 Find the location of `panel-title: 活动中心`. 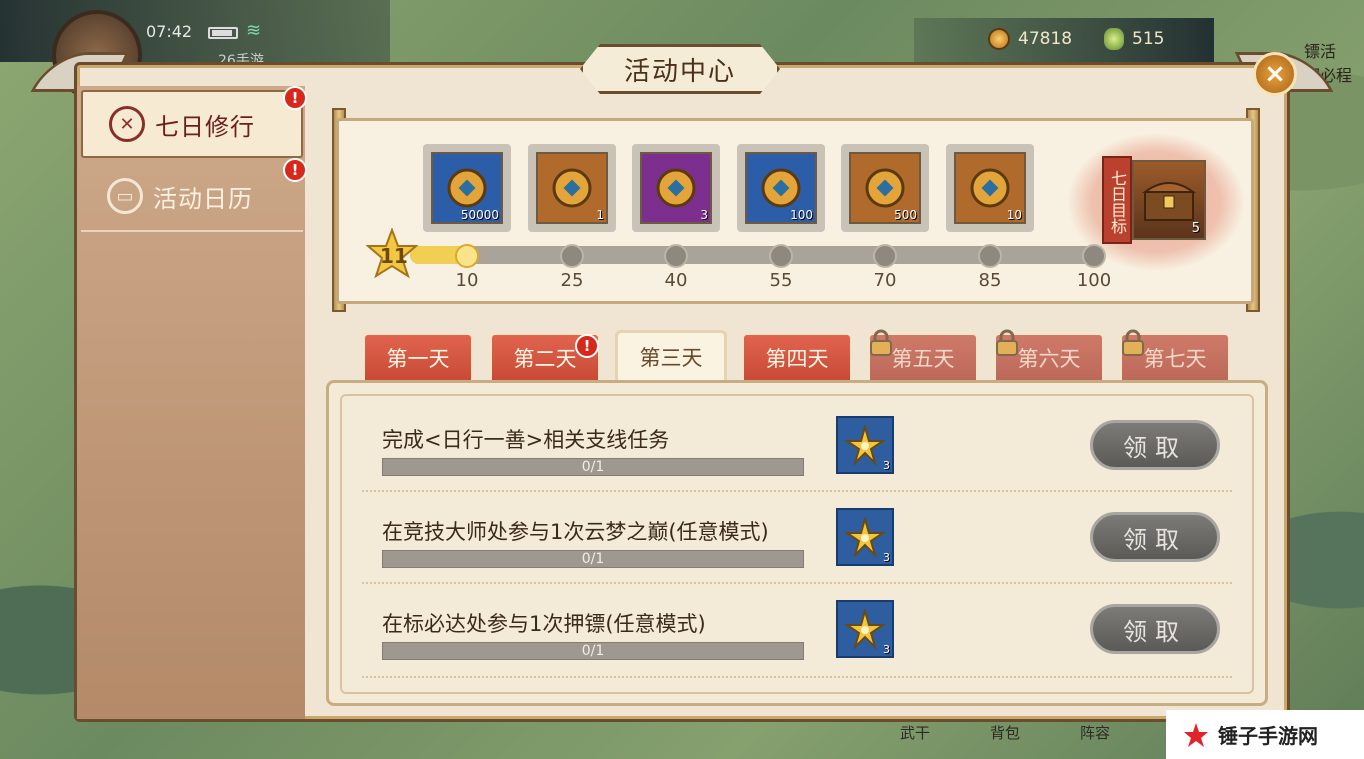

panel-title: 活动中心 is located at coordinates (679, 71).